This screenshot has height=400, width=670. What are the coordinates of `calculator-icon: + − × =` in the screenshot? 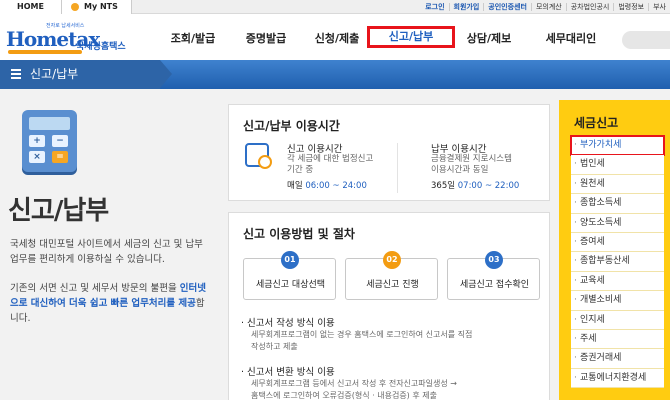 It's located at (49, 141).